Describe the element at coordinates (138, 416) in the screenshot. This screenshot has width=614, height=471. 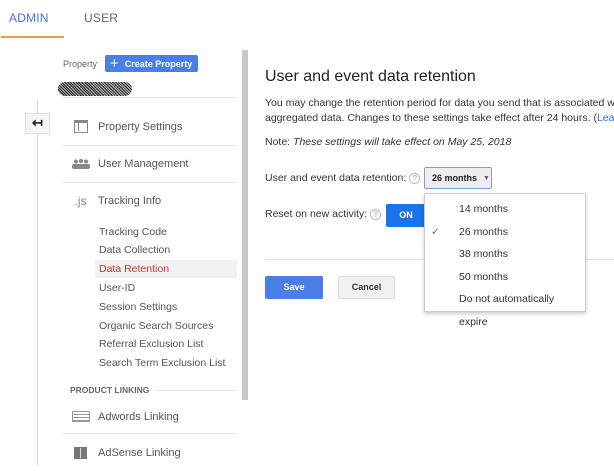
I see `item-label: Adwords Linking` at that location.